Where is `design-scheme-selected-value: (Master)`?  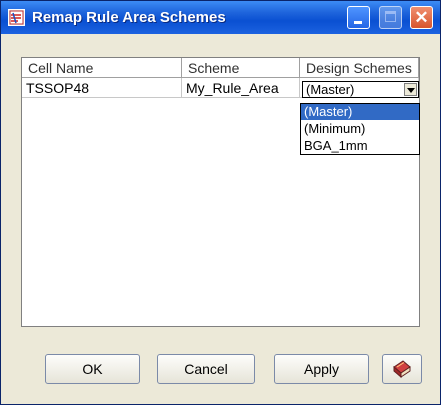
design-scheme-selected-value: (Master) is located at coordinates (330, 89).